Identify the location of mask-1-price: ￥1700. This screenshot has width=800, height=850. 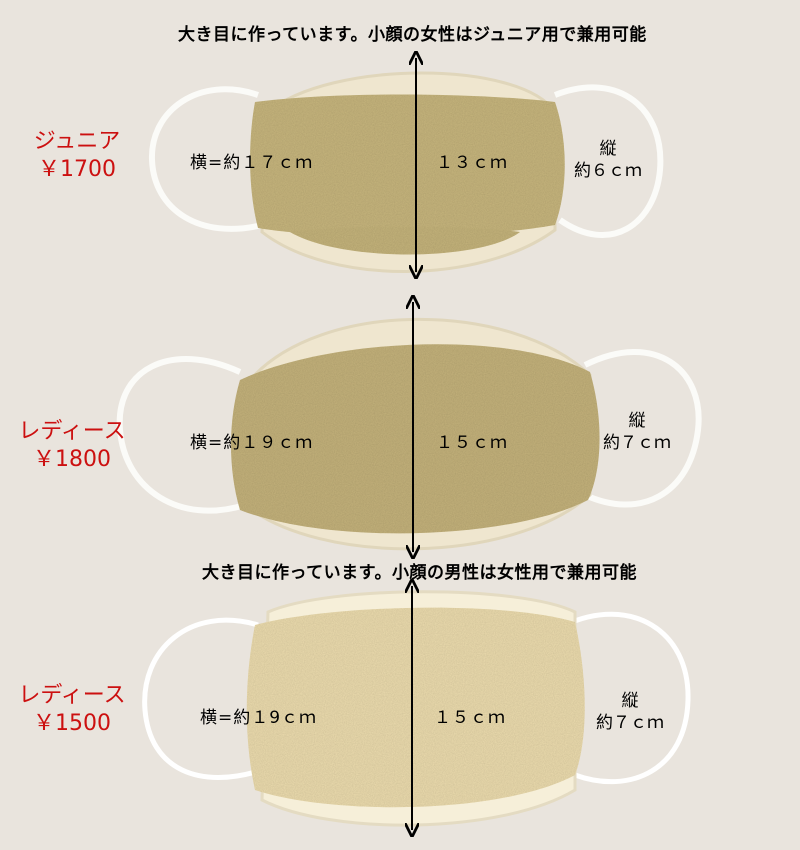
(77, 169).